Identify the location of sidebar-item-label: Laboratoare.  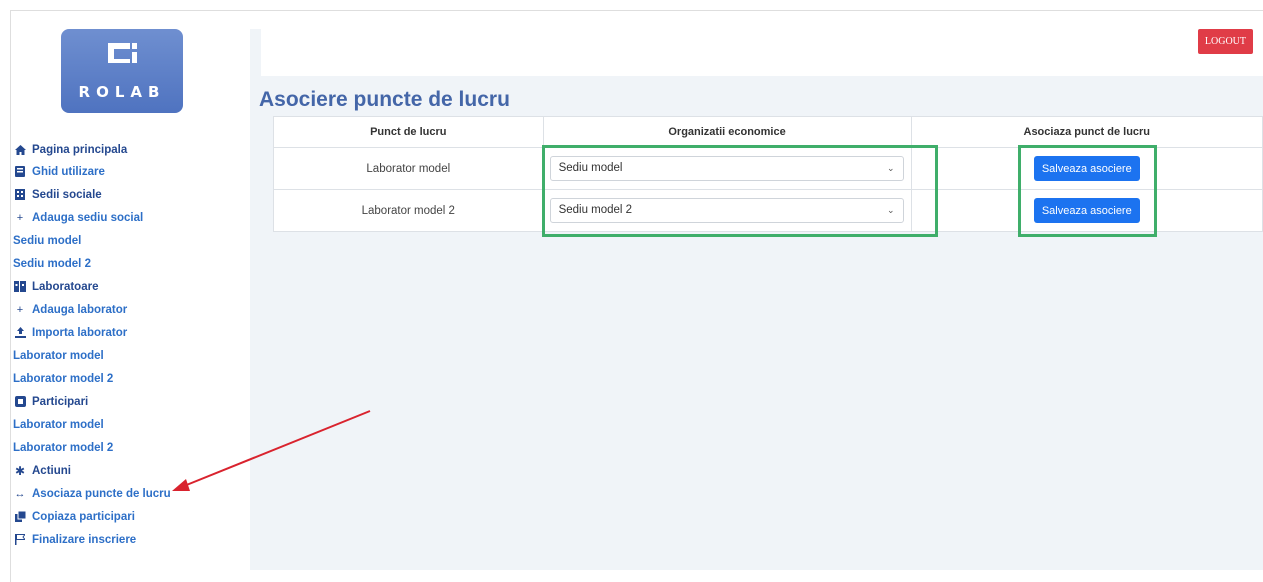
(65, 286).